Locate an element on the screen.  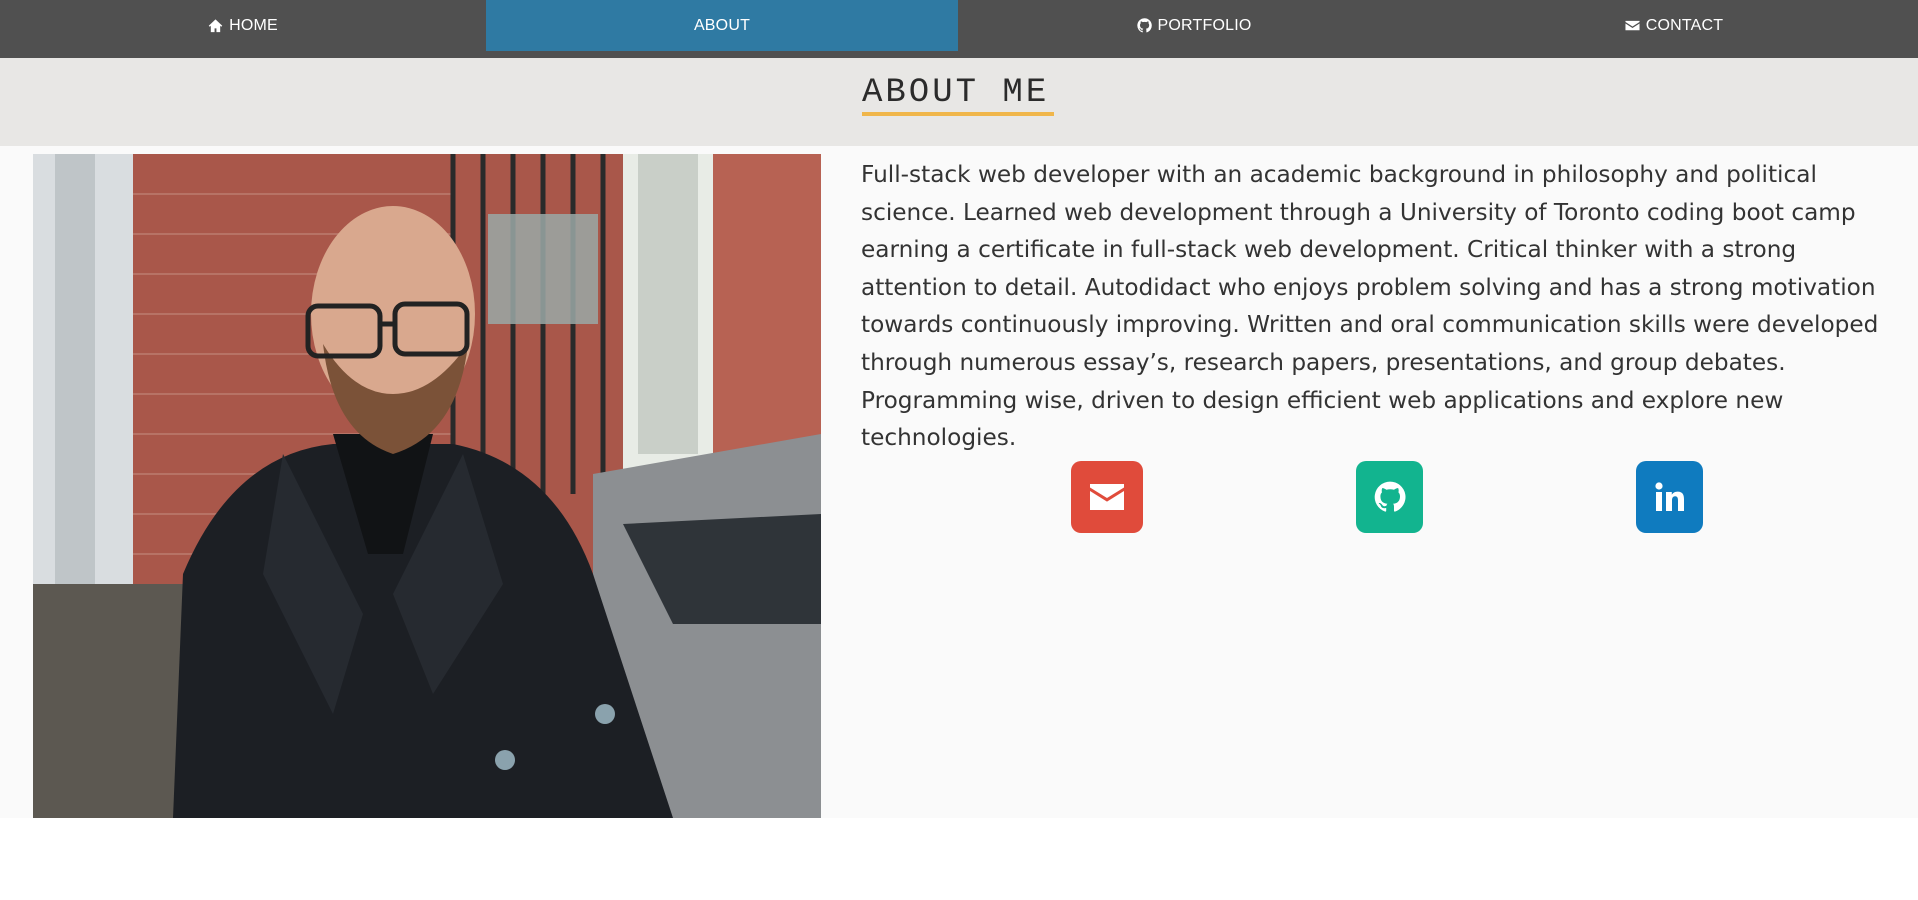
email-button is located at coordinates (1107, 497).